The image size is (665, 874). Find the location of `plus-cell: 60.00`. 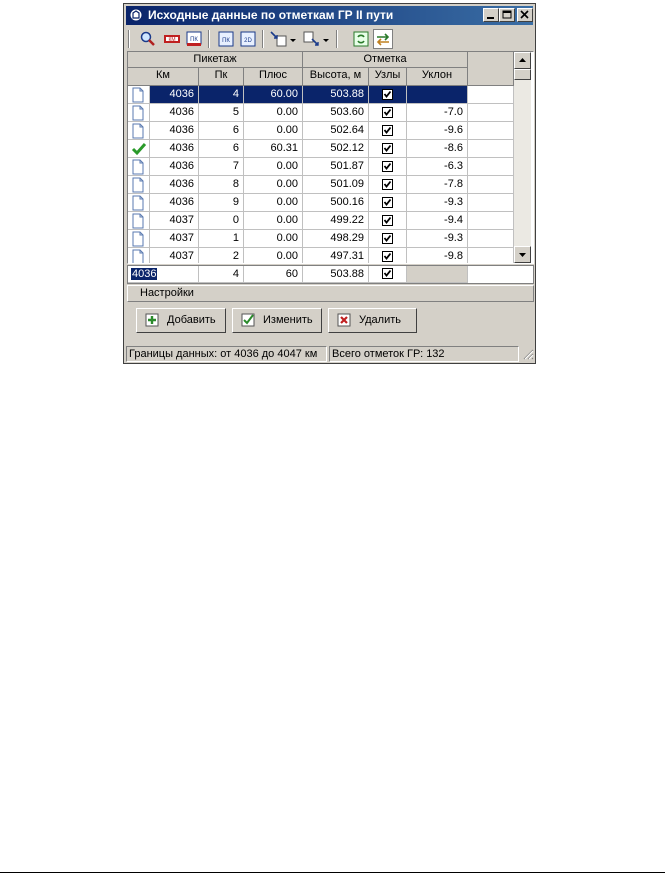

plus-cell: 60.00 is located at coordinates (273, 95).